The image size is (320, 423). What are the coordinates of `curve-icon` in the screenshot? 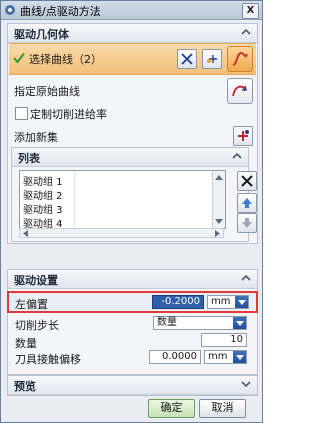 It's located at (240, 59).